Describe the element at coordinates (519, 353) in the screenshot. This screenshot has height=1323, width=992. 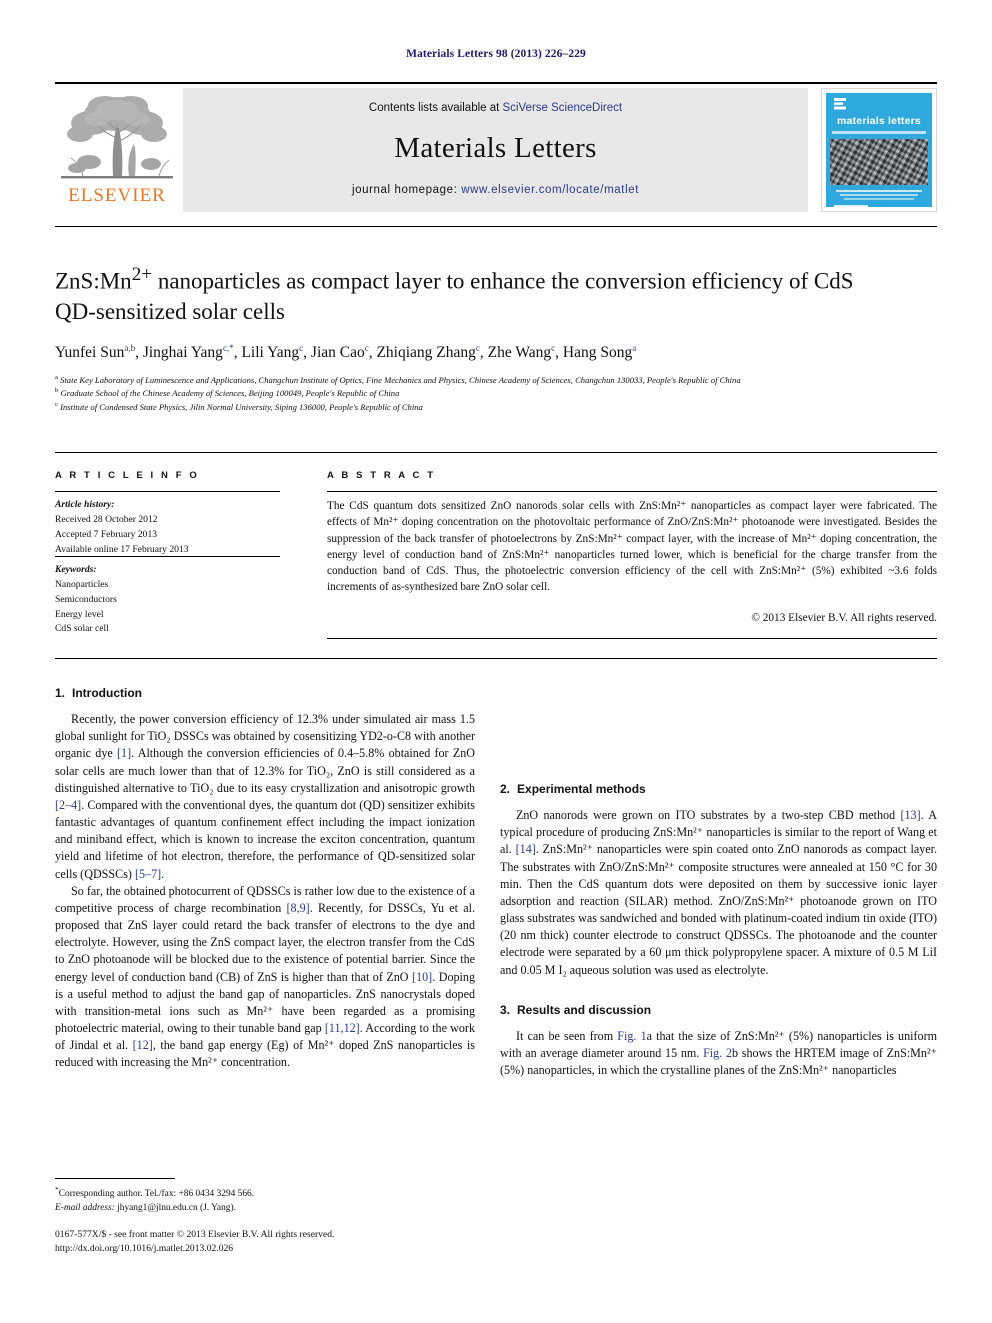
I see `author-6-name: Zhe Wang` at that location.